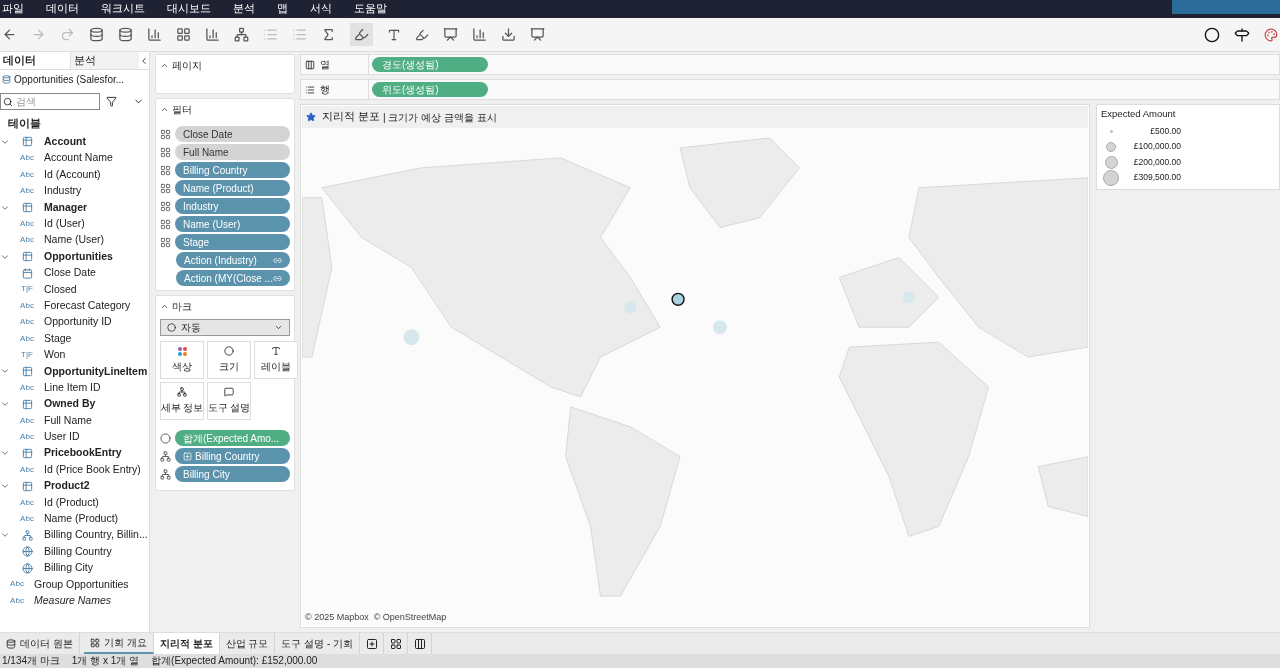  Describe the element at coordinates (62, 9) in the screenshot. I see `menu-item: 데이터` at that location.